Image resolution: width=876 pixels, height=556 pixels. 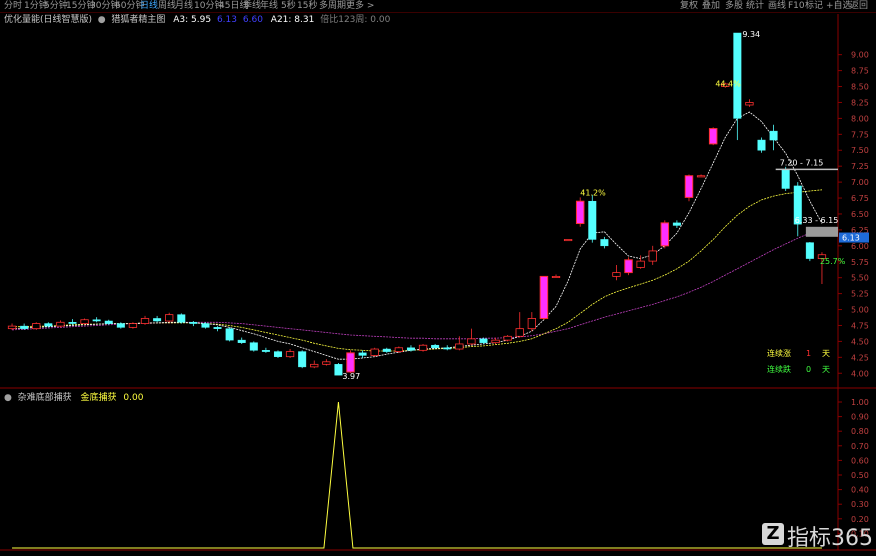 I want to click on sub-y-tick-label: 0.40, so click(x=860, y=490).